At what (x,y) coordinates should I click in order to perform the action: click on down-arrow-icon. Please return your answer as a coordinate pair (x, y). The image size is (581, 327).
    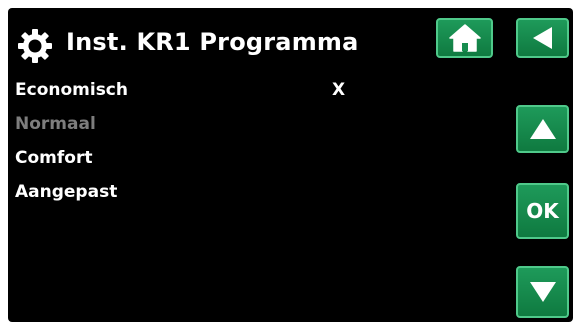
    Looking at the image, I should click on (543, 292).